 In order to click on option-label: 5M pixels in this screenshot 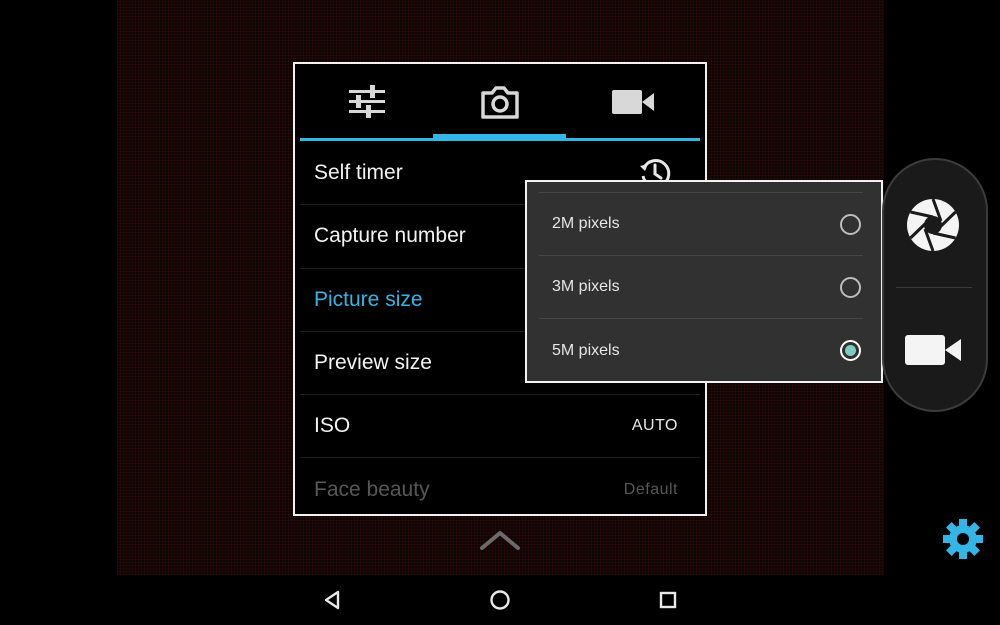, I will do `click(586, 350)`.